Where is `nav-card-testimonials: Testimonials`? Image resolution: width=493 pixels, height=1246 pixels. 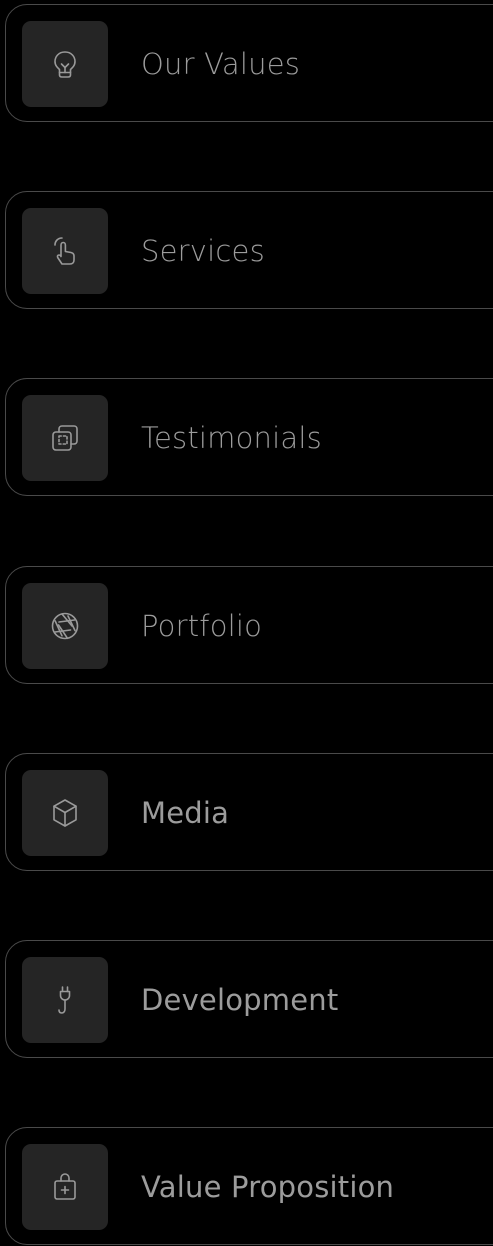 nav-card-testimonials: Testimonials is located at coordinates (249, 437).